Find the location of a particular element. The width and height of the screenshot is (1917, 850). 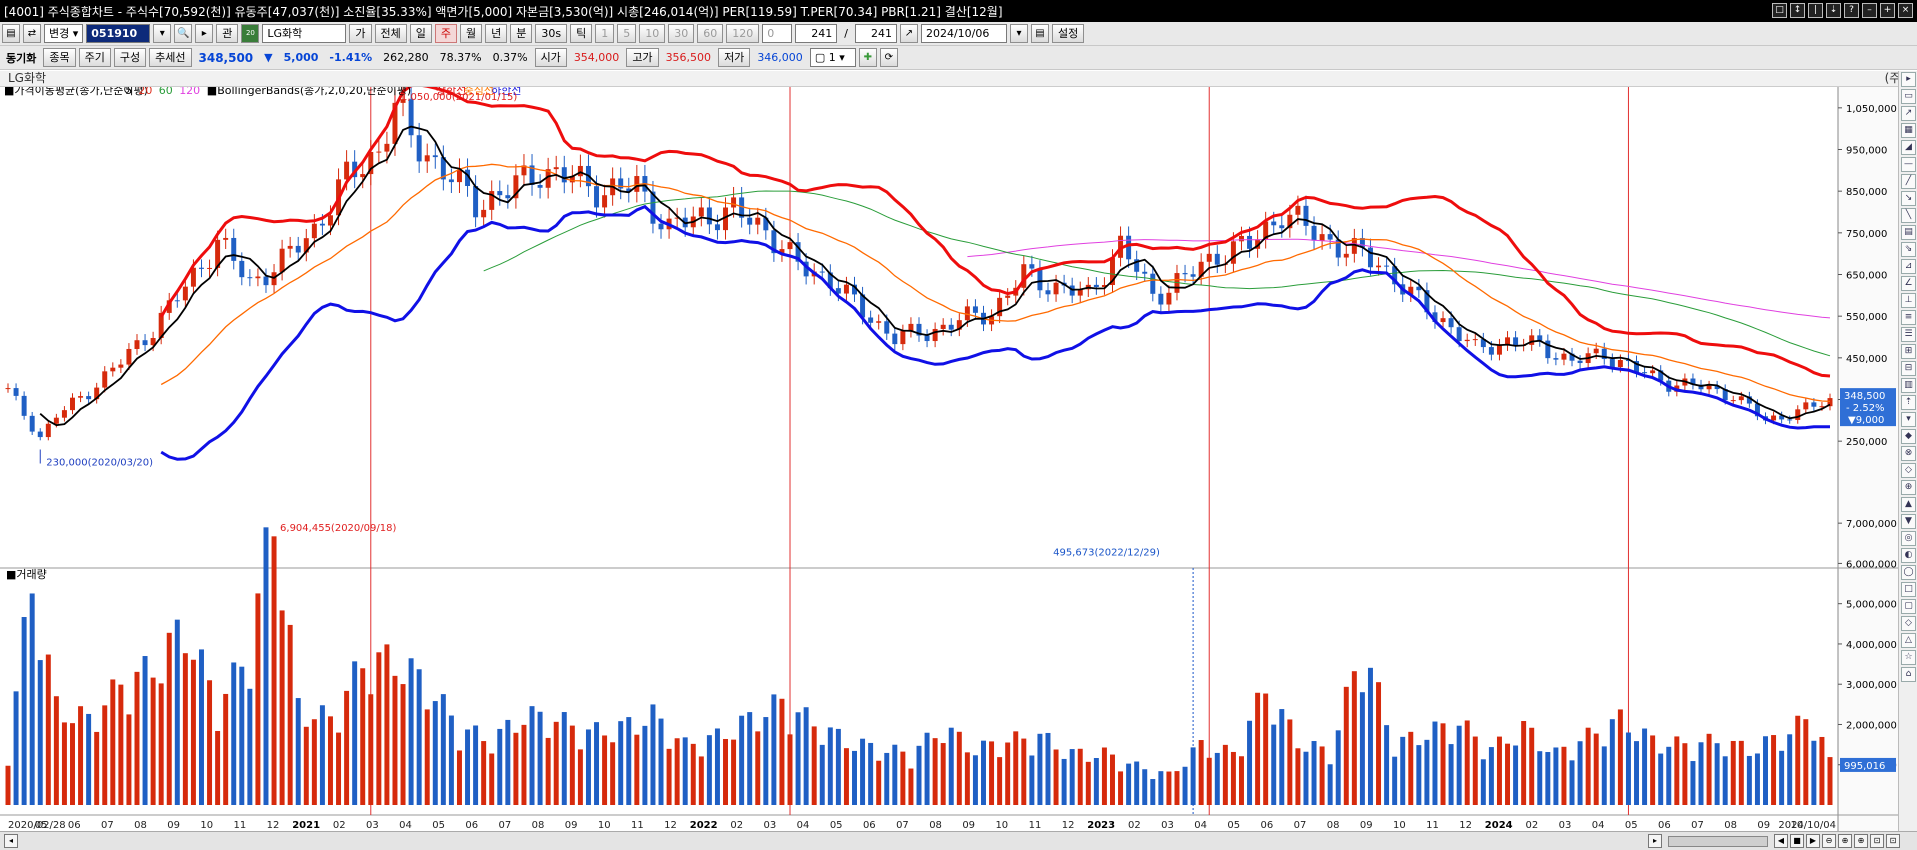

draw-tool-icon: ◆ is located at coordinates (1908, 436).